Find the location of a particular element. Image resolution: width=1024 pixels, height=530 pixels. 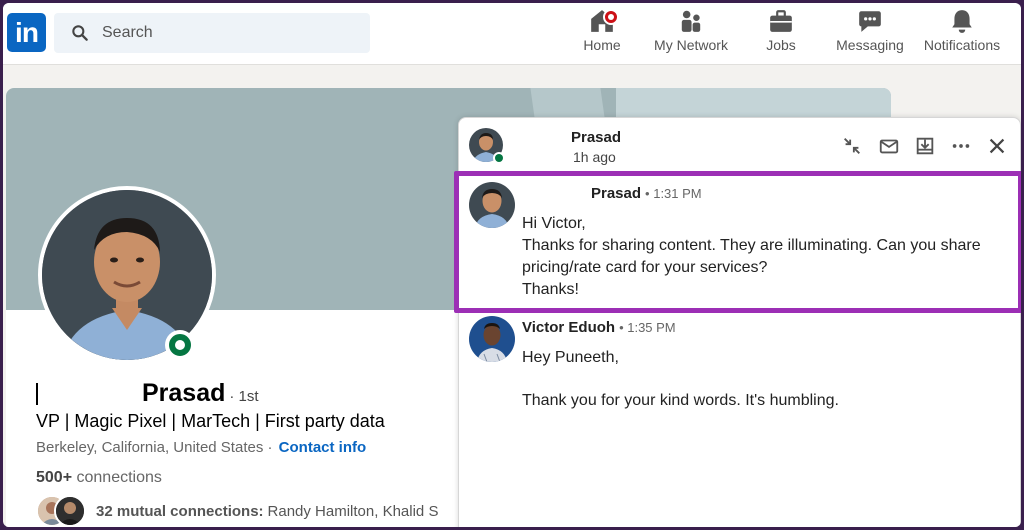

message-line: Hey Puneeth, is located at coordinates (570, 357).